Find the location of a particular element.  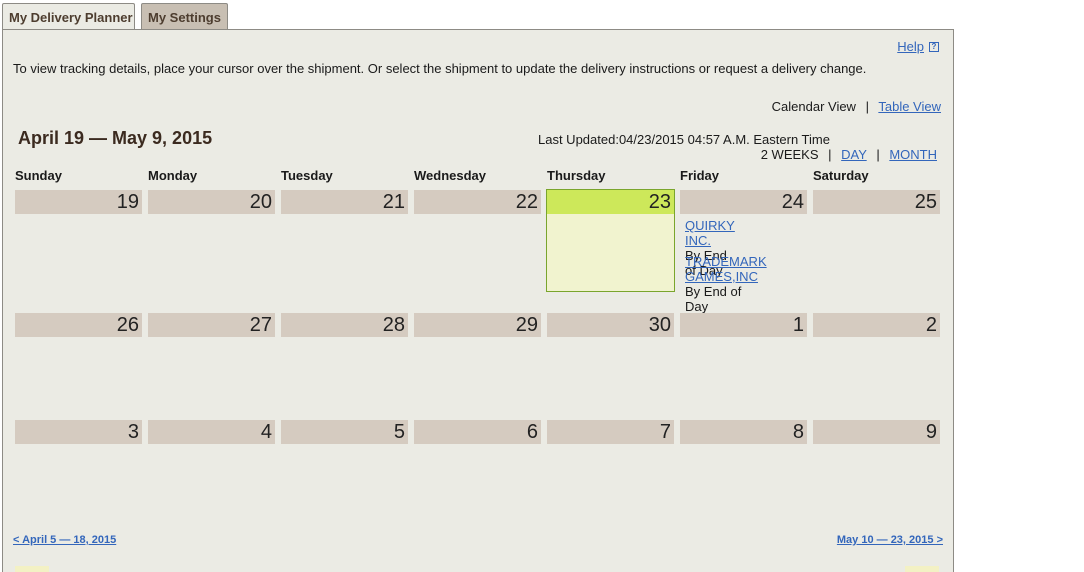

tab-my-delivery-planner: My Delivery Planner is located at coordinates (68, 17).